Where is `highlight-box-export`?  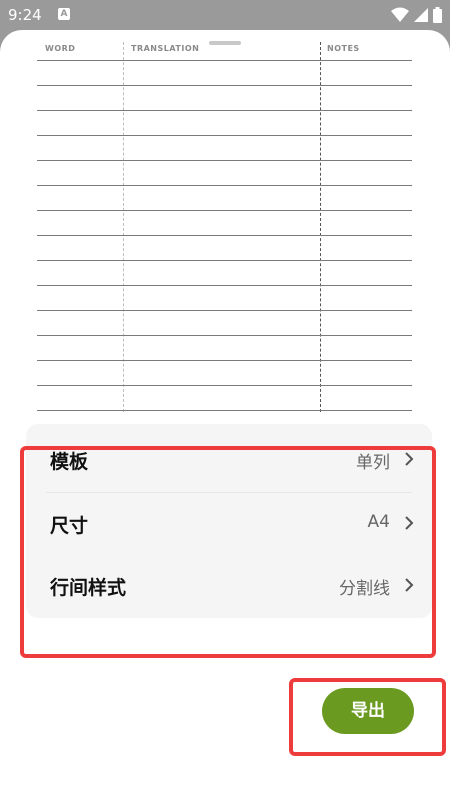 highlight-box-export is located at coordinates (367, 717).